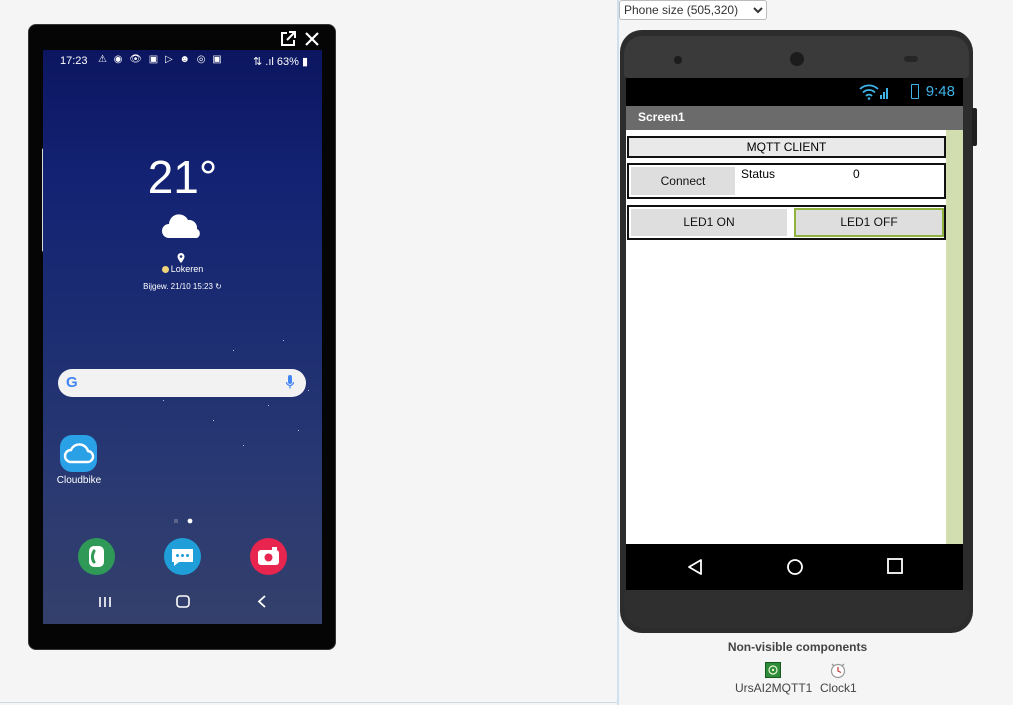  Describe the element at coordinates (165, 269) in the screenshot. I see `sun-icon` at that location.